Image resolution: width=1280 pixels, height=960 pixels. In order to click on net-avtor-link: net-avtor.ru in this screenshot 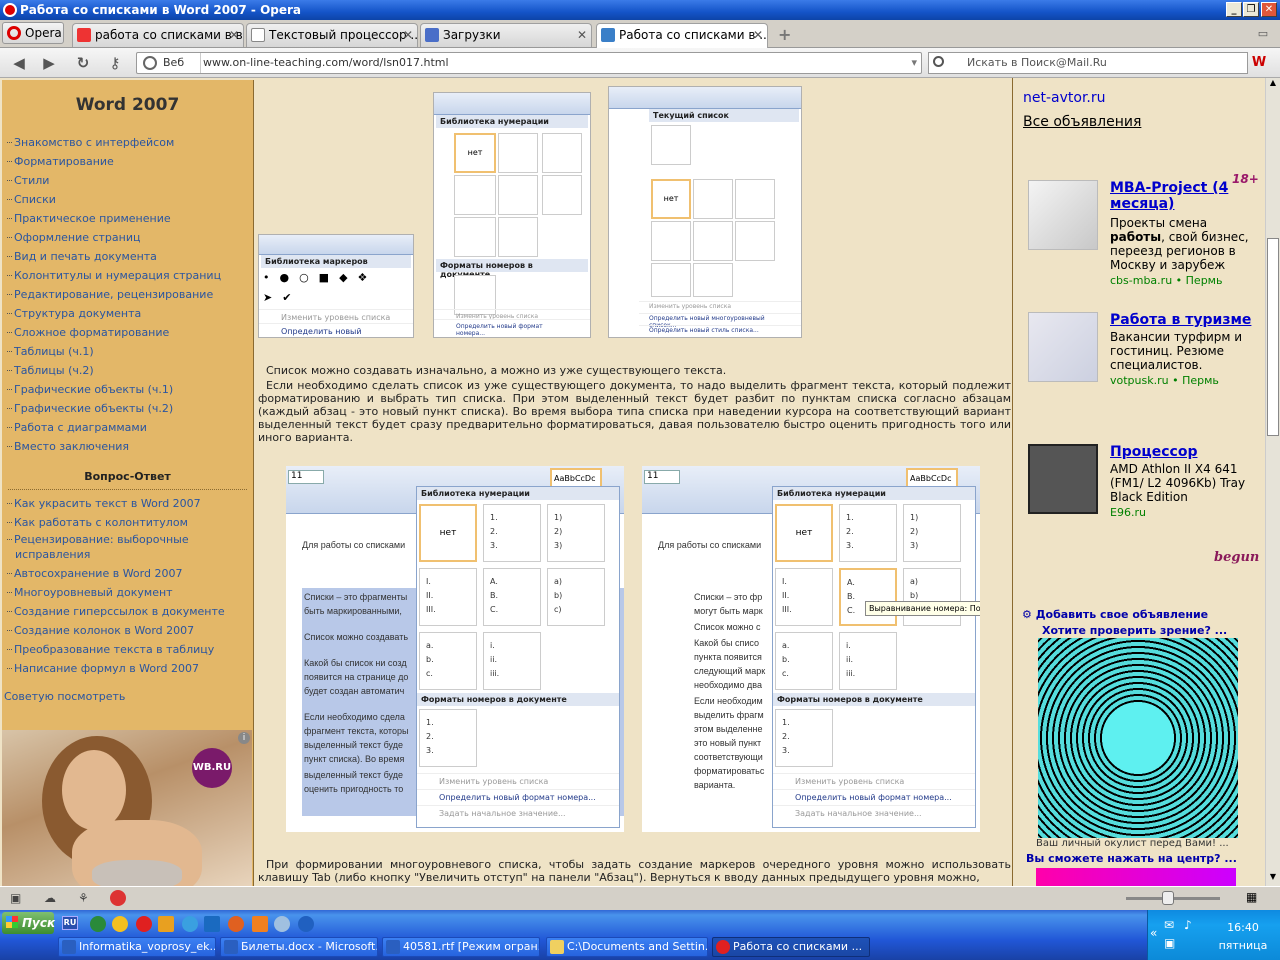, I will do `click(1064, 98)`.